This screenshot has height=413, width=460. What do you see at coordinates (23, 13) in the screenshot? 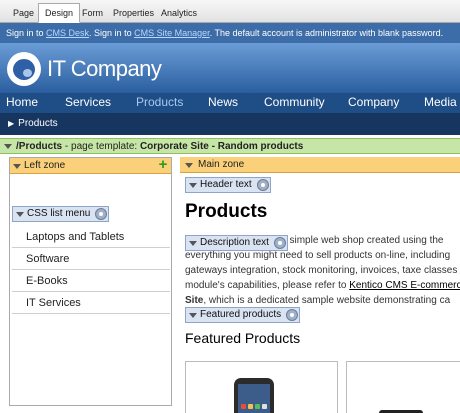
I see `tab-page: Page` at bounding box center [23, 13].